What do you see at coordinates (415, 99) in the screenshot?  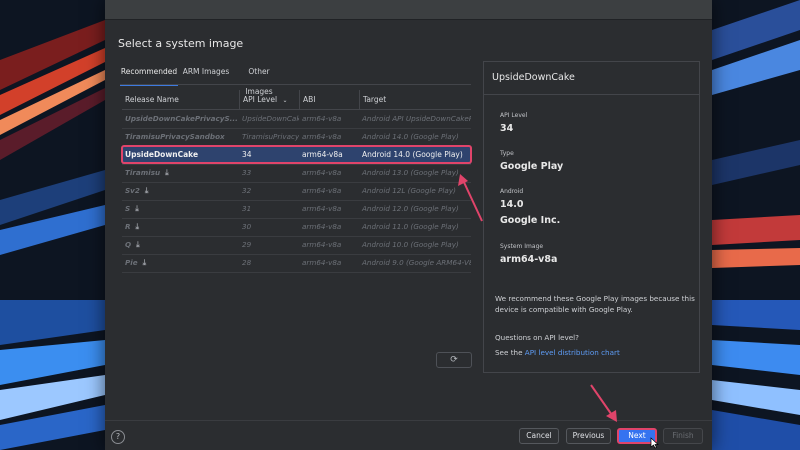 I see `column-header-target: Target` at bounding box center [415, 99].